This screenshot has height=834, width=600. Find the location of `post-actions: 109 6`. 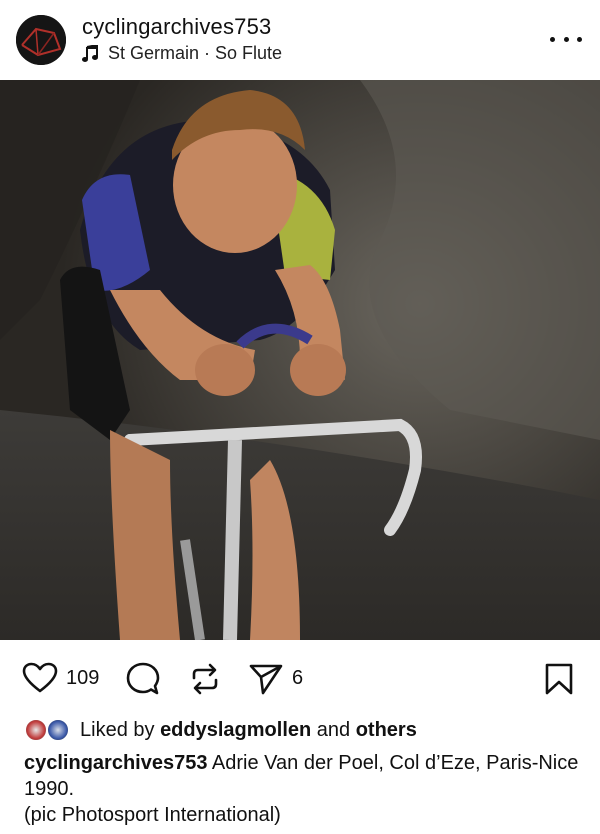

post-actions: 109 6 is located at coordinates (300, 678).